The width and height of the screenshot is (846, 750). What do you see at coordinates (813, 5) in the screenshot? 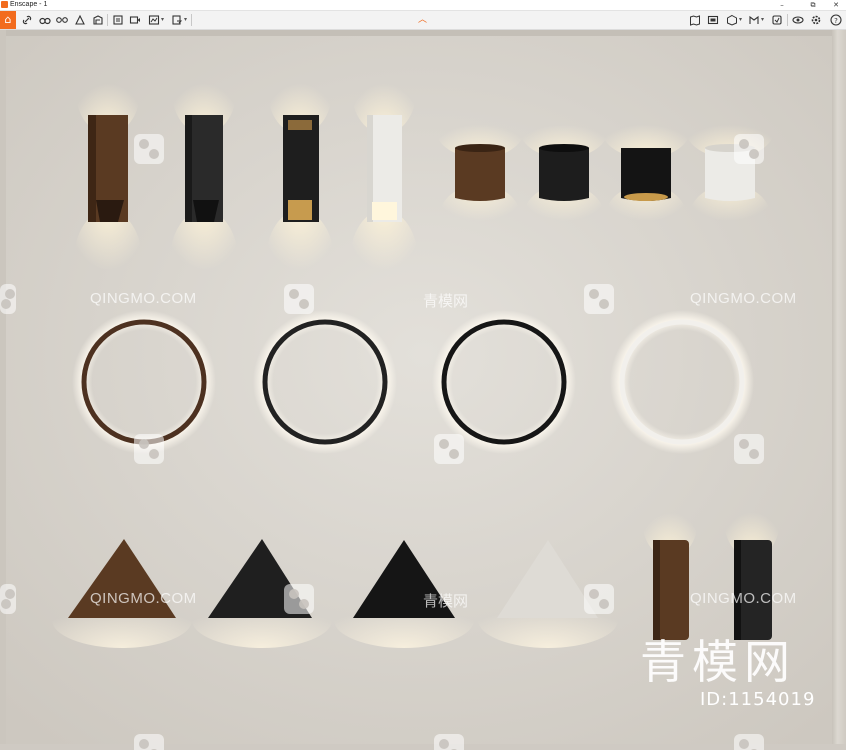
I see `restore-button: ⧉` at bounding box center [813, 5].